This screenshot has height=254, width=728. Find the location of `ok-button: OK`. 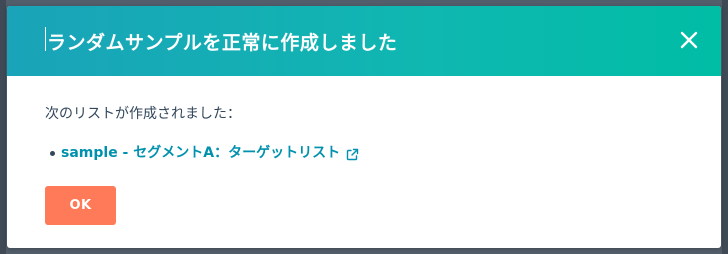

ok-button: OK is located at coordinates (80, 205).